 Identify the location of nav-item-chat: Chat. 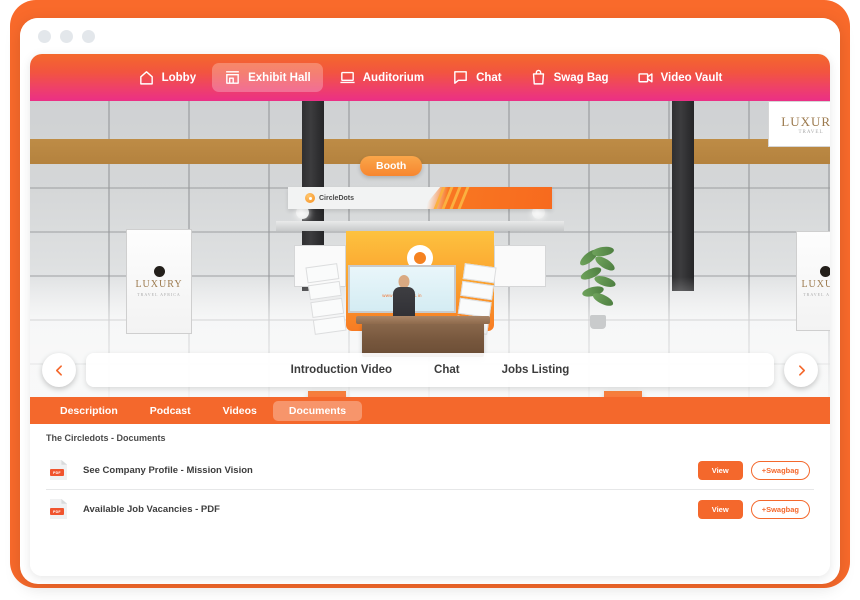
(477, 77).